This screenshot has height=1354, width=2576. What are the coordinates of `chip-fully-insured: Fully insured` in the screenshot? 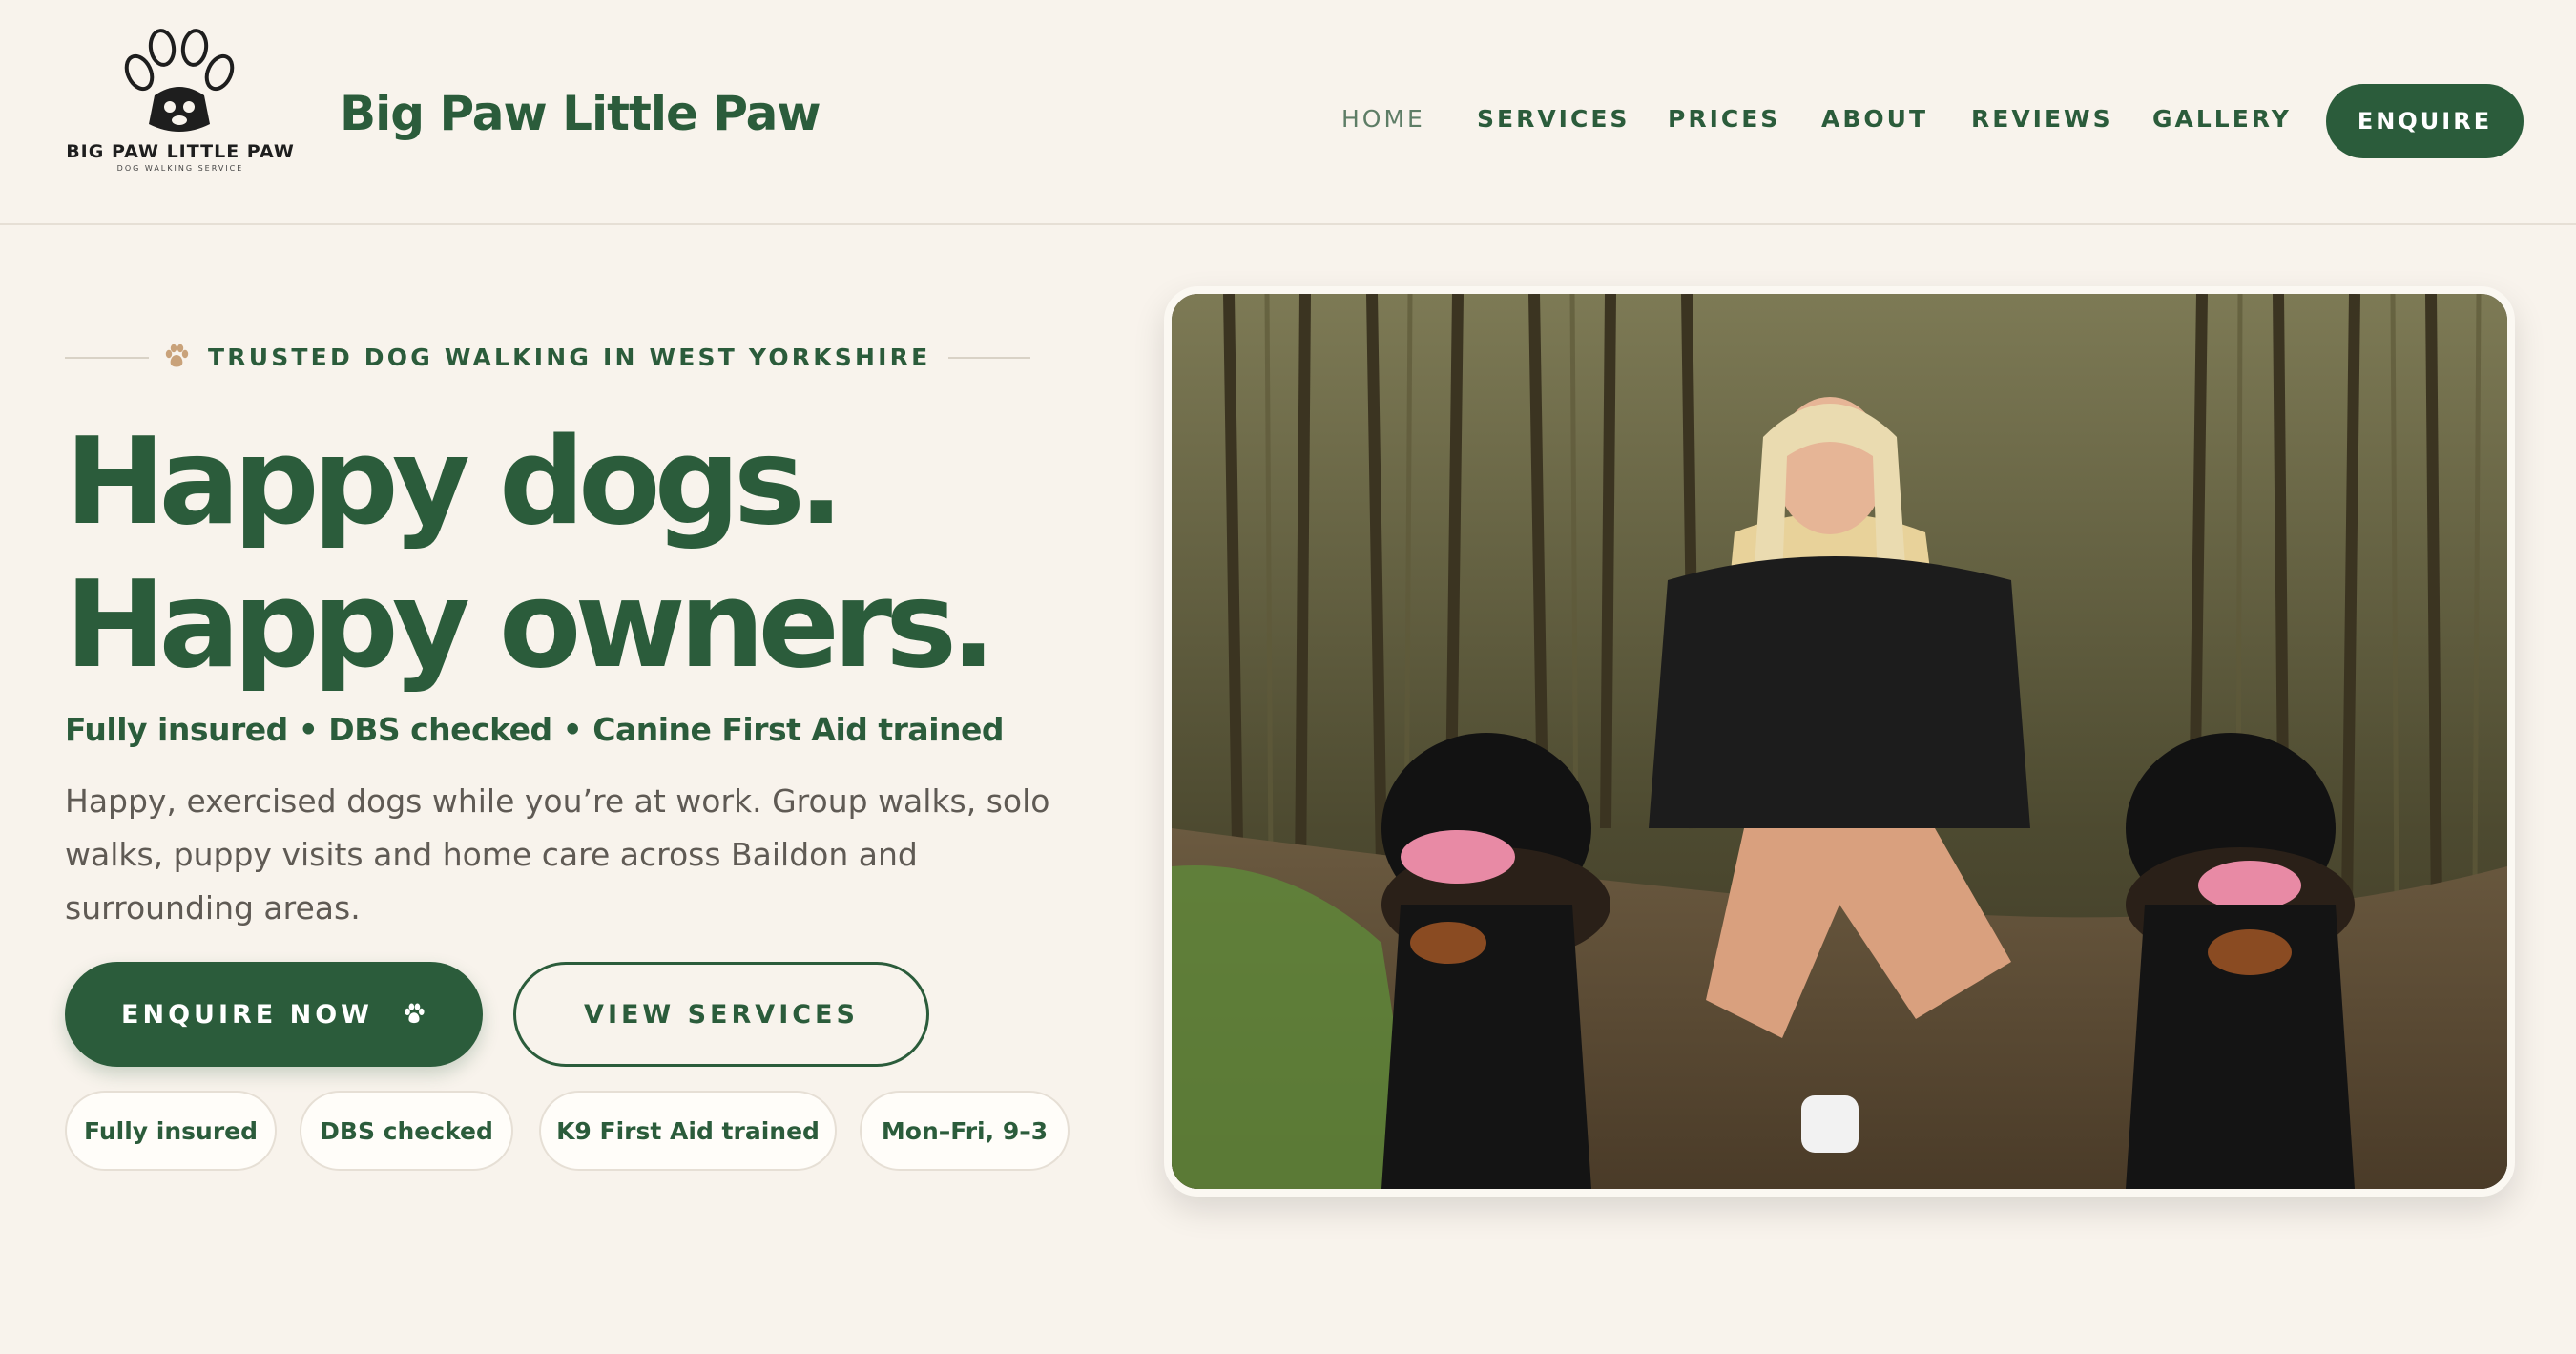 It's located at (171, 1131).